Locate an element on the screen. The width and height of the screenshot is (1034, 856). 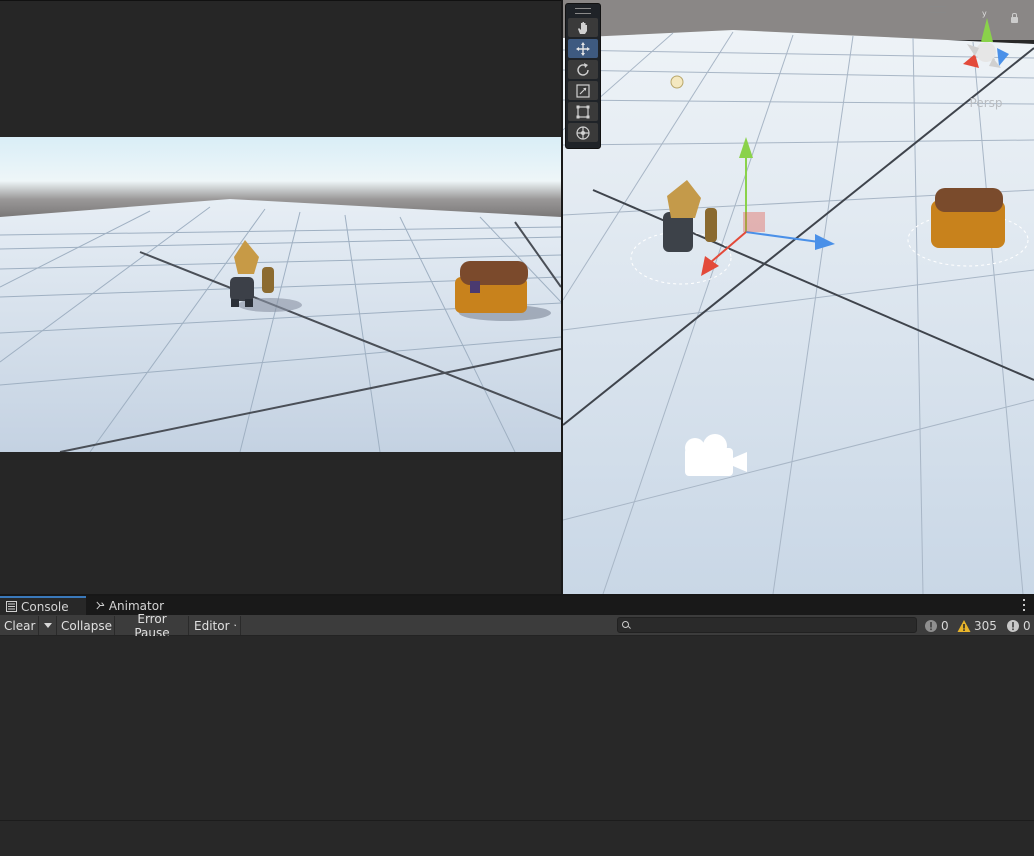
transform-icon is located at coordinates (583, 132).